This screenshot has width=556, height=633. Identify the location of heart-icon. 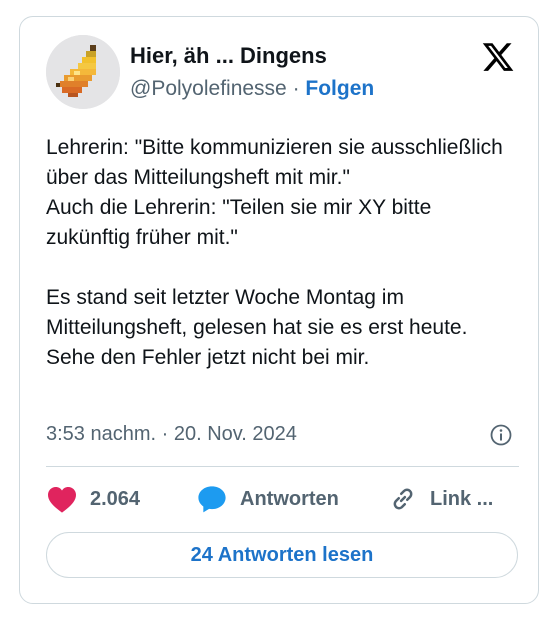
(62, 500).